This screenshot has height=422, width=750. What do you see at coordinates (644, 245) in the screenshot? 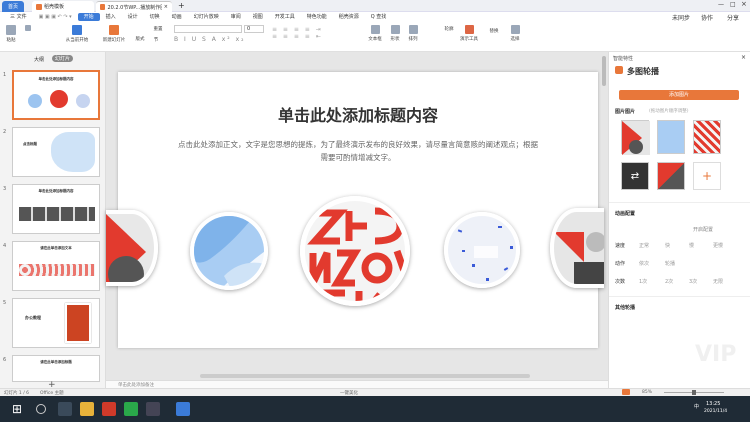
I see `speed-opt-normal: 正常` at bounding box center [644, 245].